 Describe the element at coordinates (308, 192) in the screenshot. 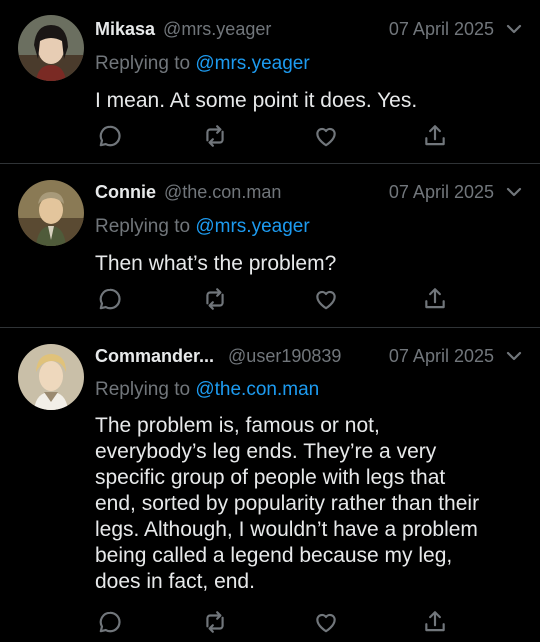

I see `tweet-header: Connie @the.con.man 07 April 2025` at that location.